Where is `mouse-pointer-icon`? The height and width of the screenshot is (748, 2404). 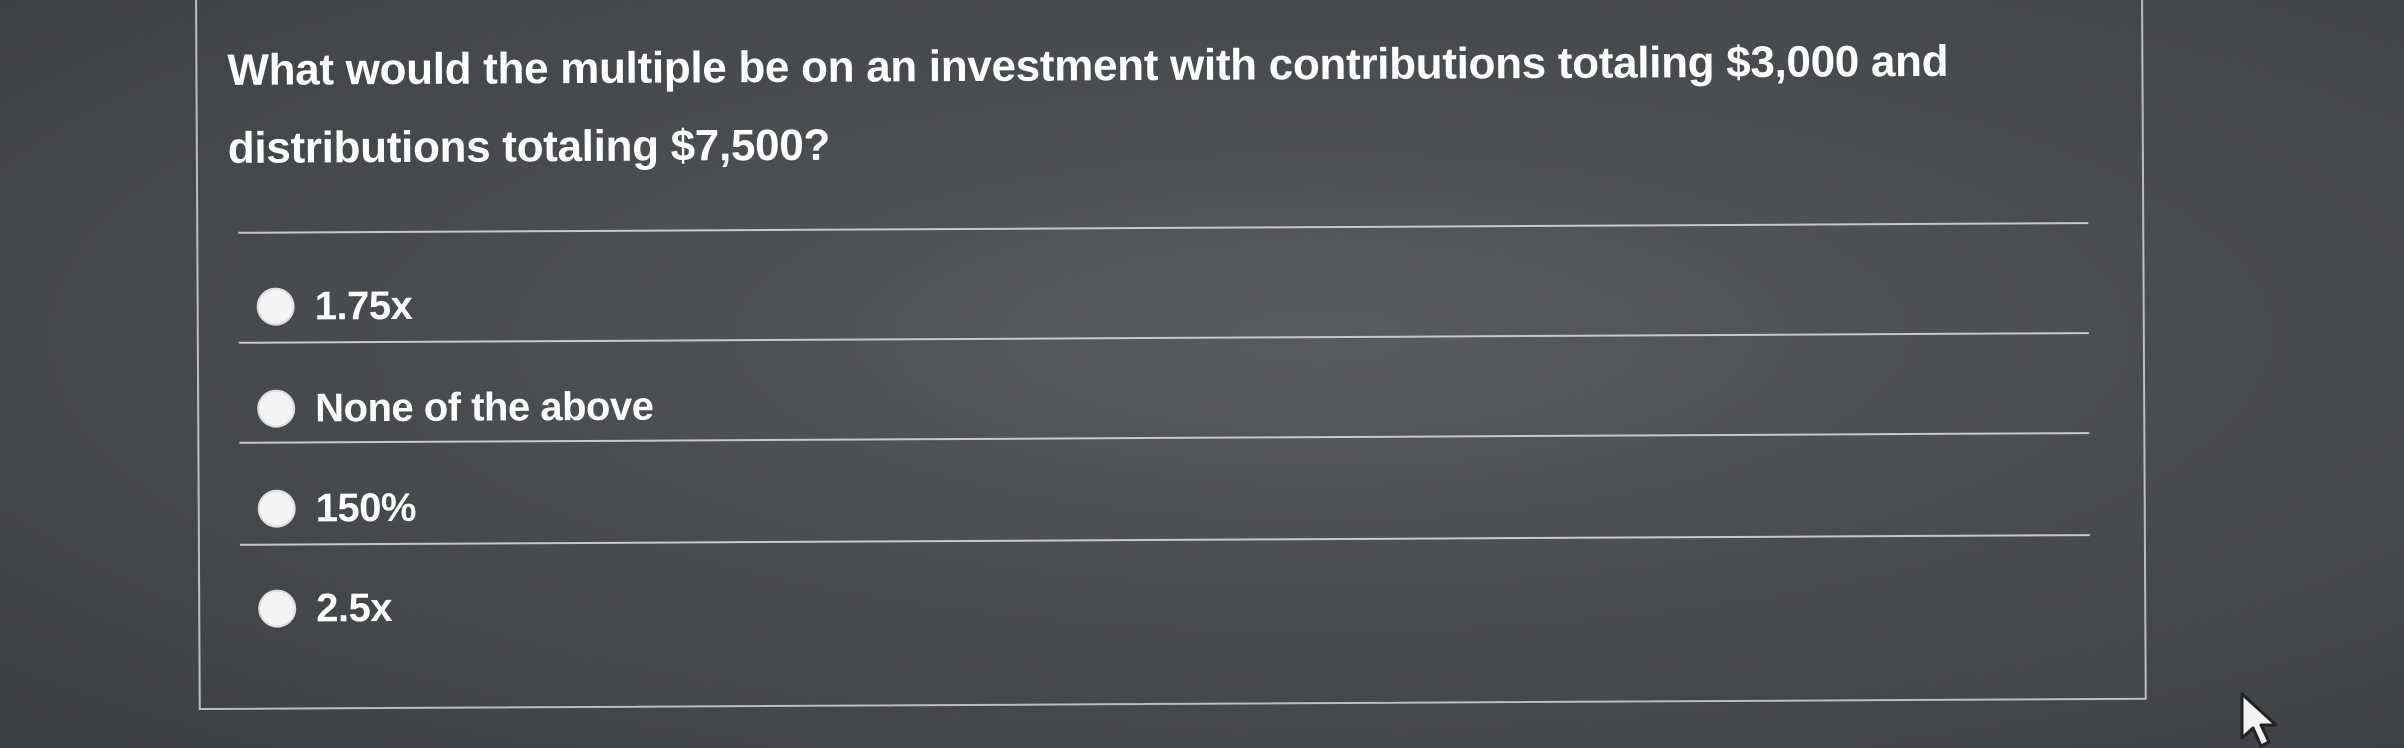
mouse-pointer-icon is located at coordinates (2259, 720).